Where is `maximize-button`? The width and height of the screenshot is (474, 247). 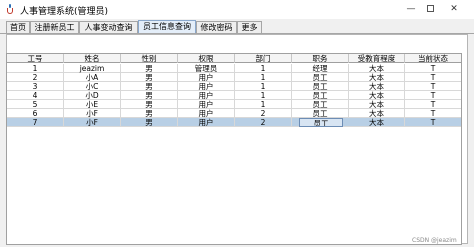 maximize-button is located at coordinates (431, 9).